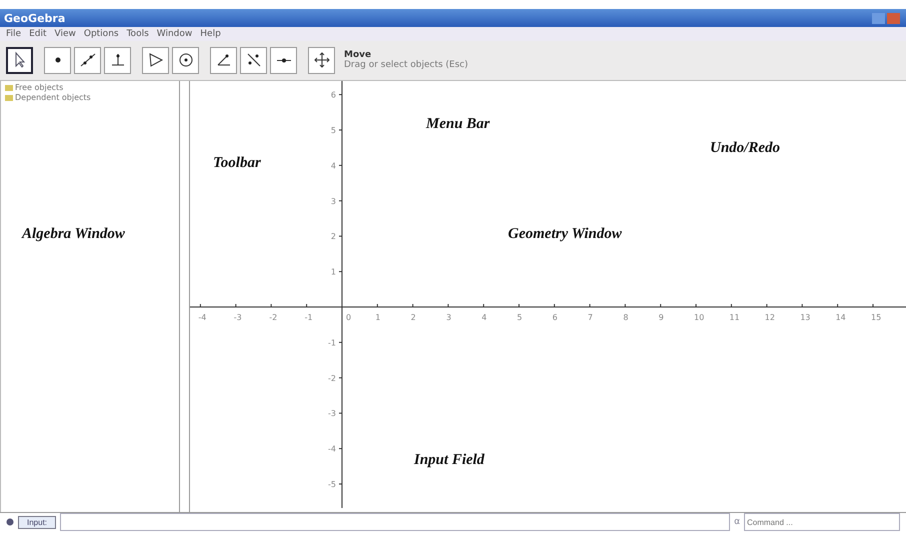 This screenshot has width=906, height=548. I want to click on window-title: GeoGebra, so click(35, 18).